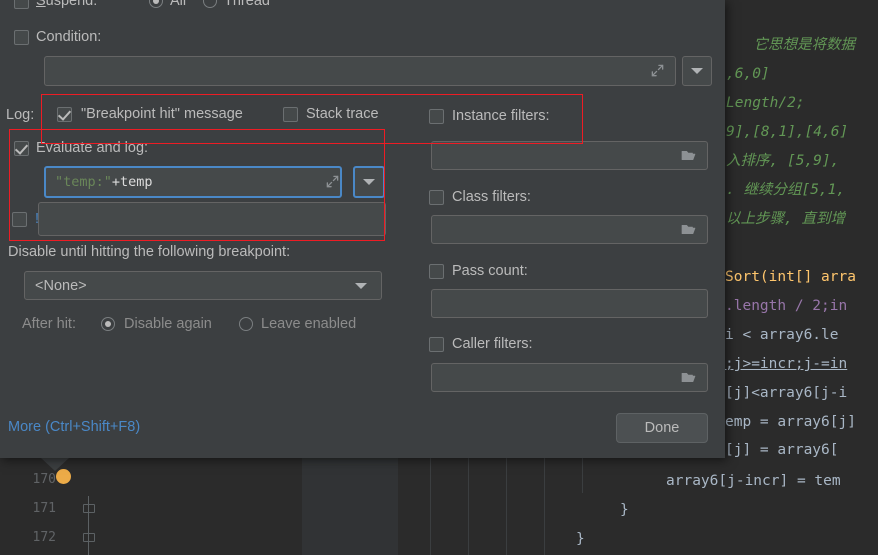 The height and width of the screenshot is (555, 878). What do you see at coordinates (491, 197) in the screenshot?
I see `class-filters-label: Class filters:` at bounding box center [491, 197].